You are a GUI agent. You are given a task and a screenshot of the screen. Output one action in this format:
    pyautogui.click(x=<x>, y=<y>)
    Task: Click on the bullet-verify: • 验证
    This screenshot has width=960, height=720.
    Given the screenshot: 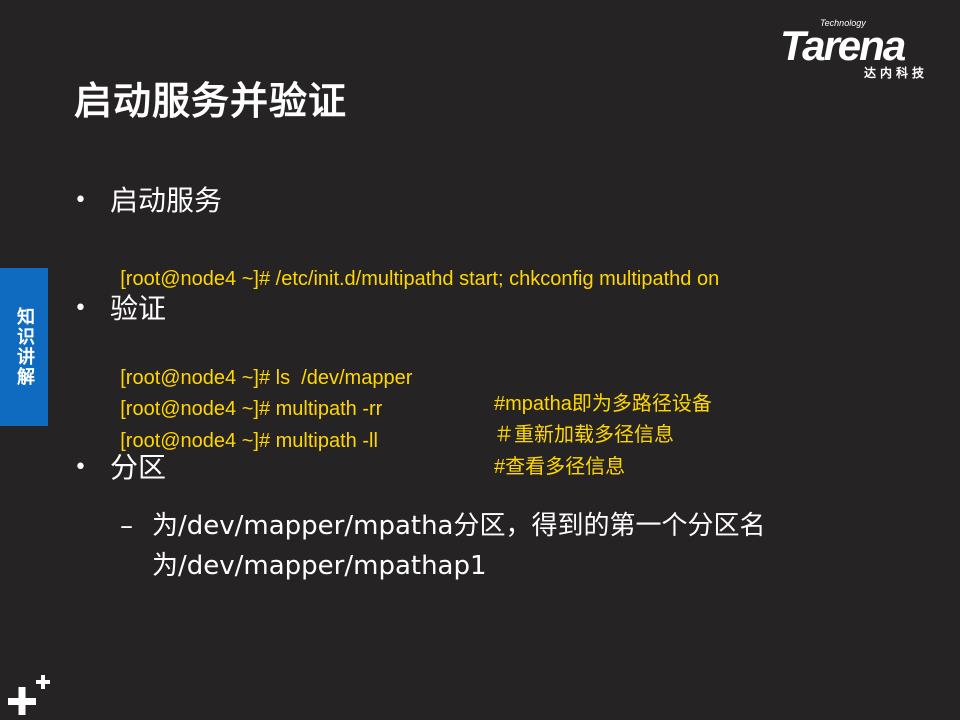 What is the action you would take?
    pyautogui.click(x=120, y=309)
    